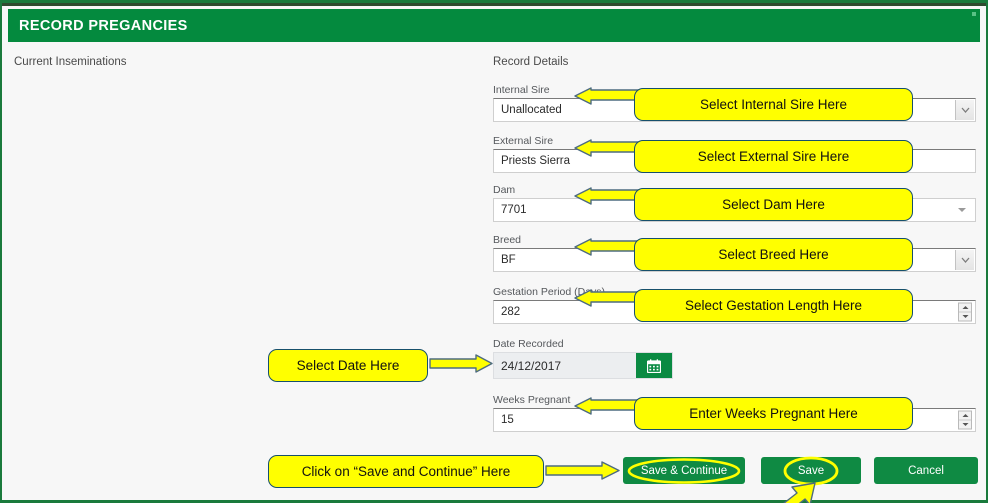 The height and width of the screenshot is (503, 988). Describe the element at coordinates (103, 25) in the screenshot. I see `page-title: RECORD PREGANCIES` at that location.